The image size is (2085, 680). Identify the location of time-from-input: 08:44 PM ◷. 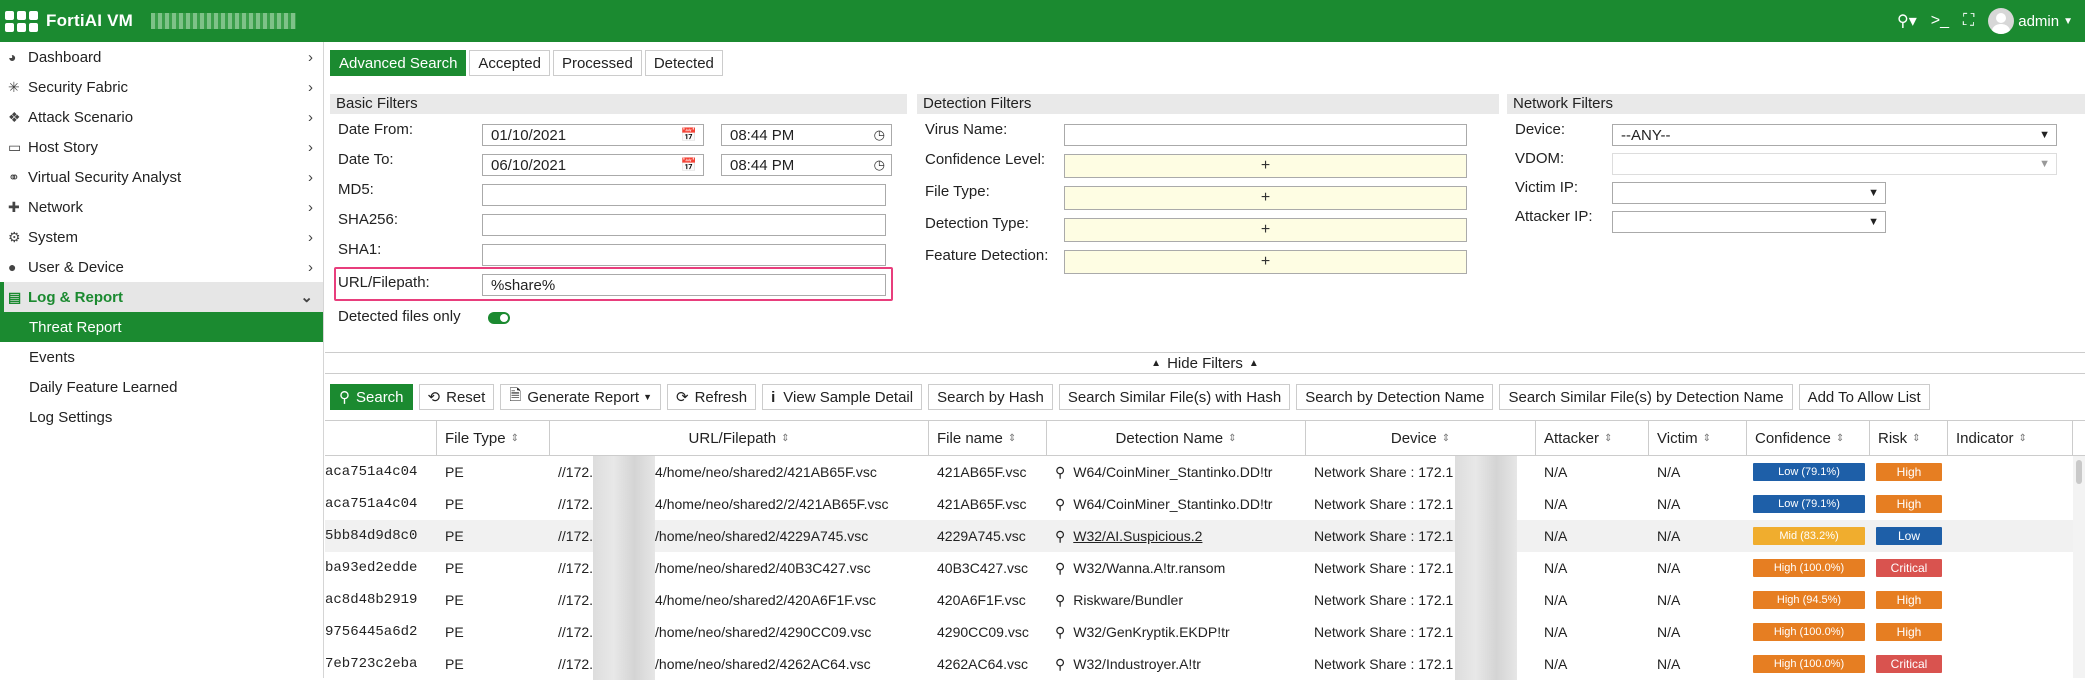
(806, 135).